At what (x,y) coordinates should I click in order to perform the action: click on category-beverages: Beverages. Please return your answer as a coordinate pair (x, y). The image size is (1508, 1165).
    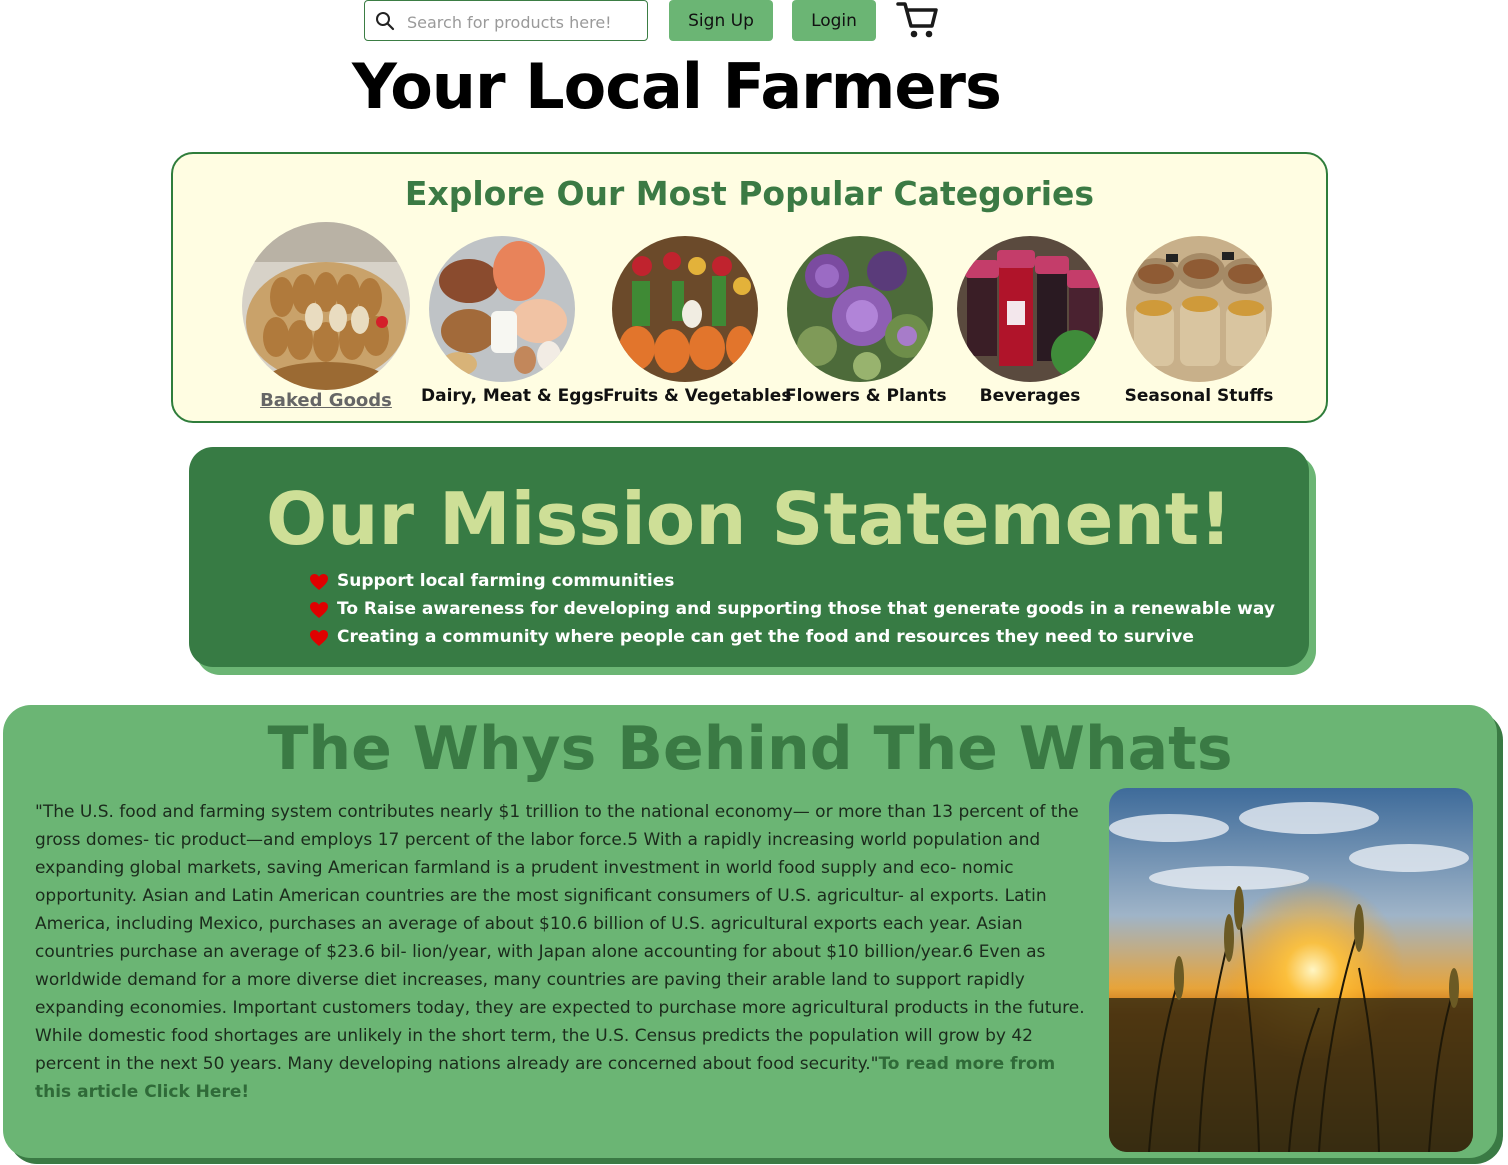
    Looking at the image, I should click on (1030, 321).